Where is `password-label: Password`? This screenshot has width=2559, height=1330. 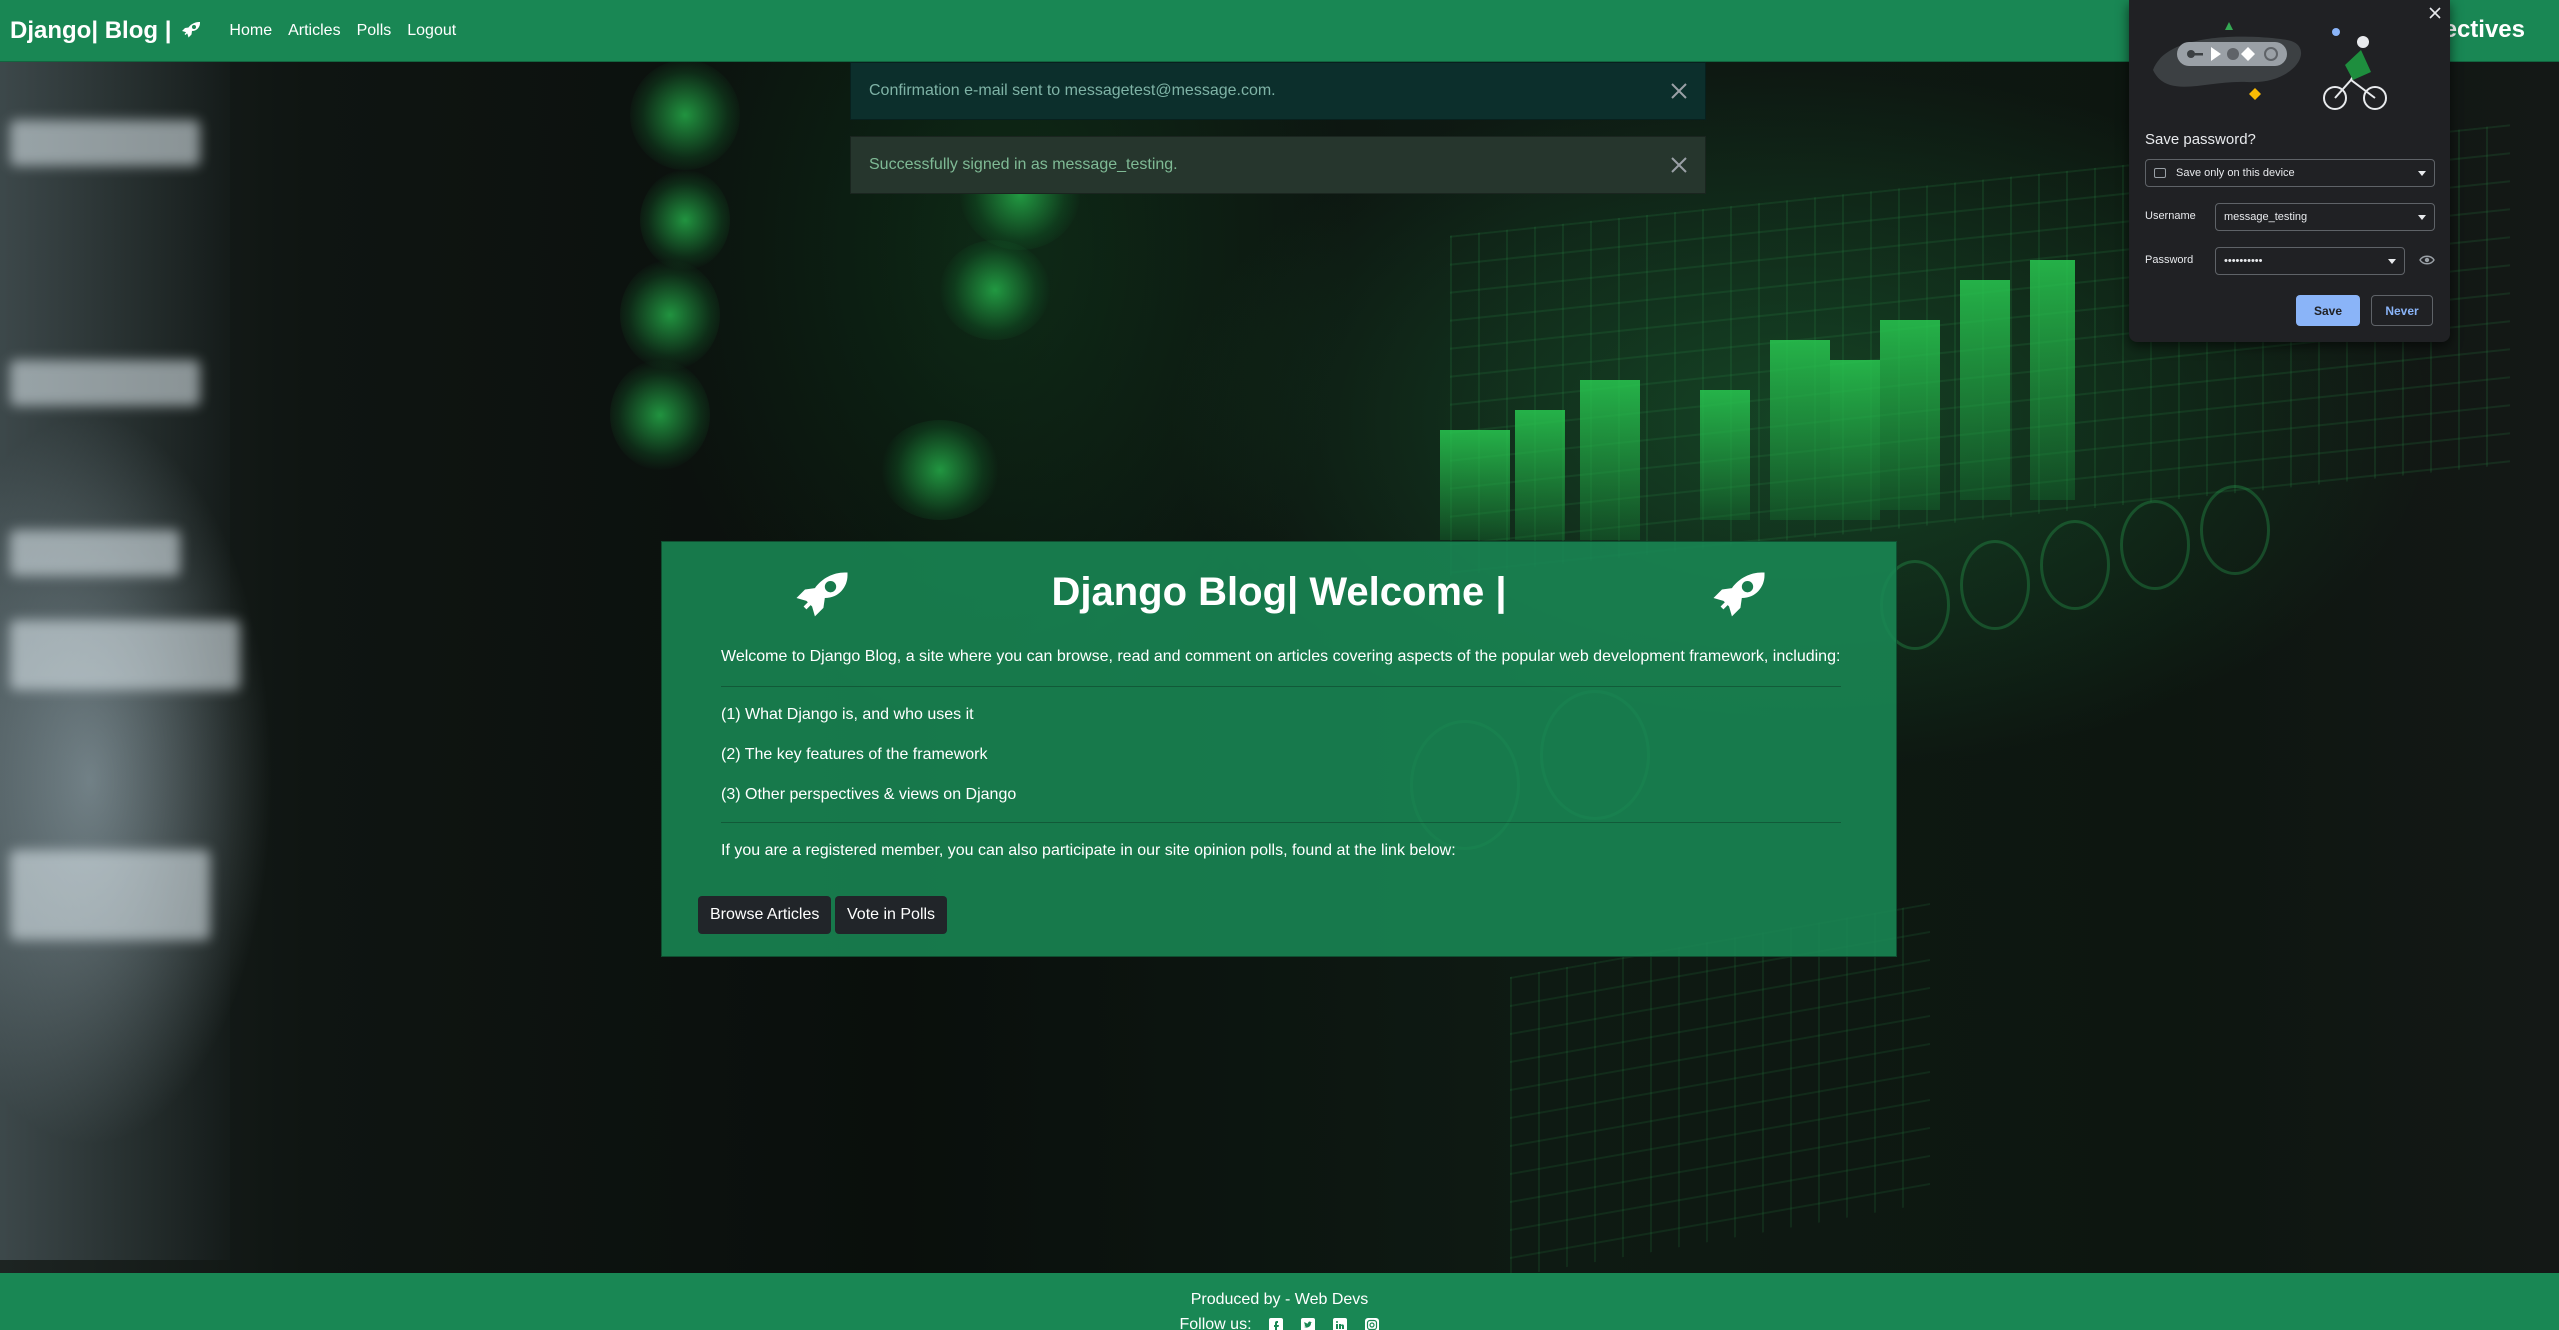 password-label: Password is located at coordinates (2169, 260).